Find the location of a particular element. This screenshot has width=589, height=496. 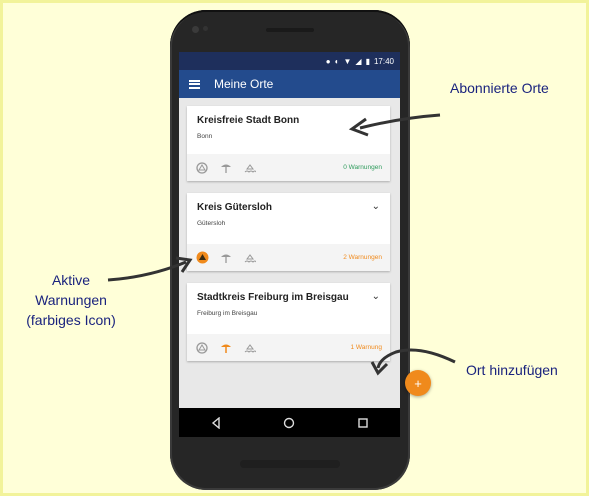

annotation-subscribed-places: Abonnierte Orte is located at coordinates (499, 88).